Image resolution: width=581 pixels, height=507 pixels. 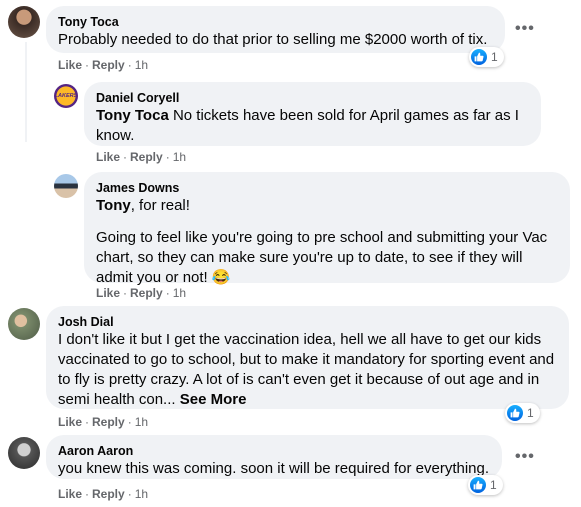 I want to click on avatar: LAKERS, so click(x=66, y=96).